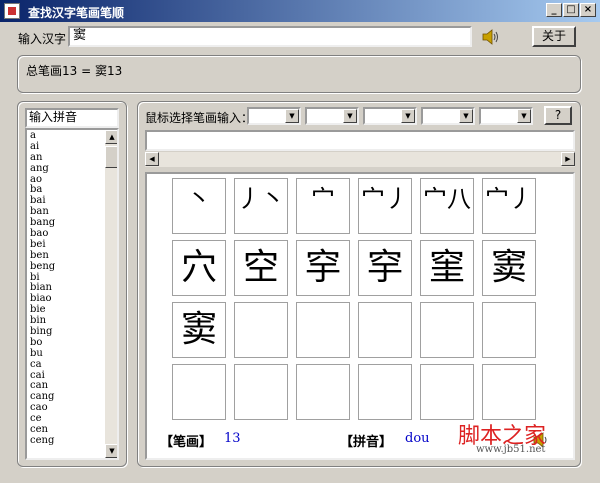 Image resolution: width=600 pixels, height=483 pixels. Describe the element at coordinates (554, 10) in the screenshot. I see `minimize-button: _` at that location.